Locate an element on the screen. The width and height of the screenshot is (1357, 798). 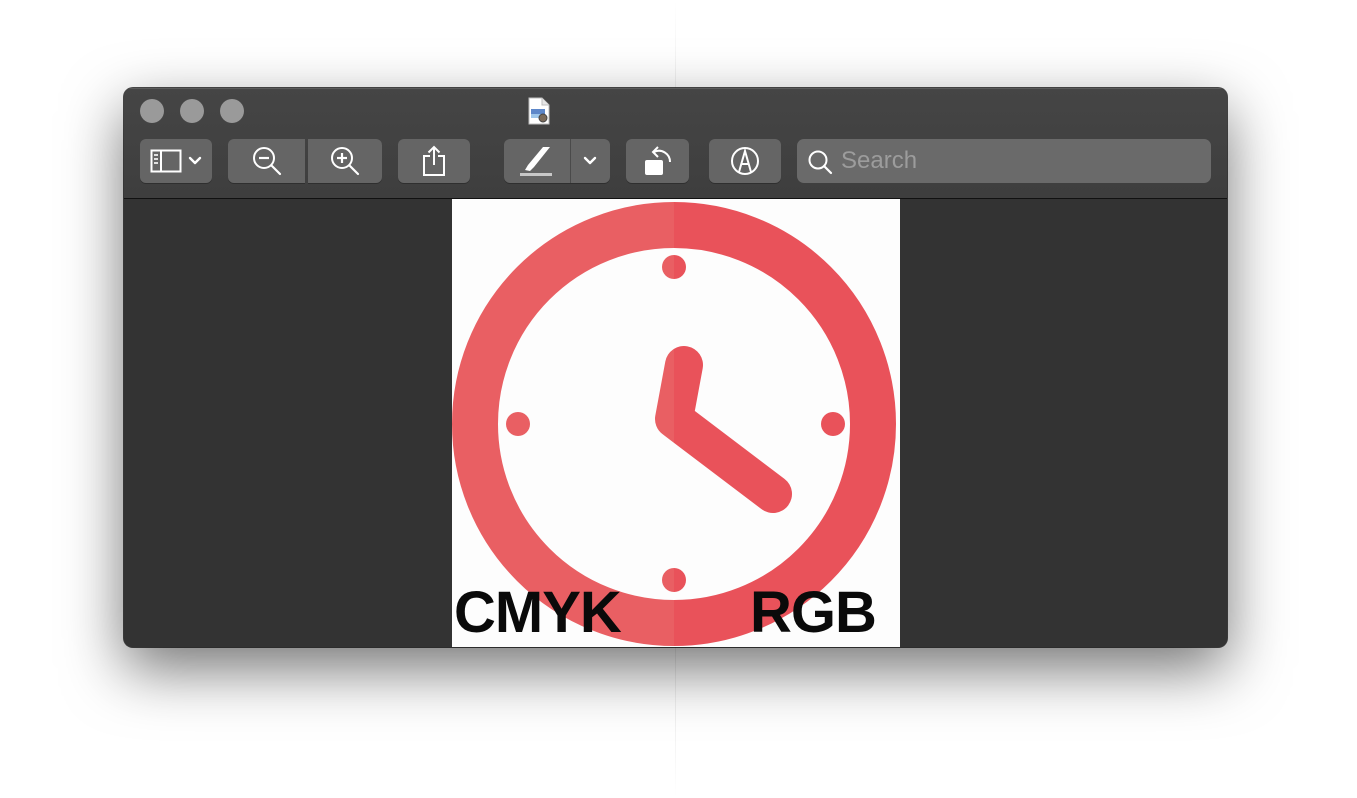
sidebar-toggle-button is located at coordinates (176, 161).